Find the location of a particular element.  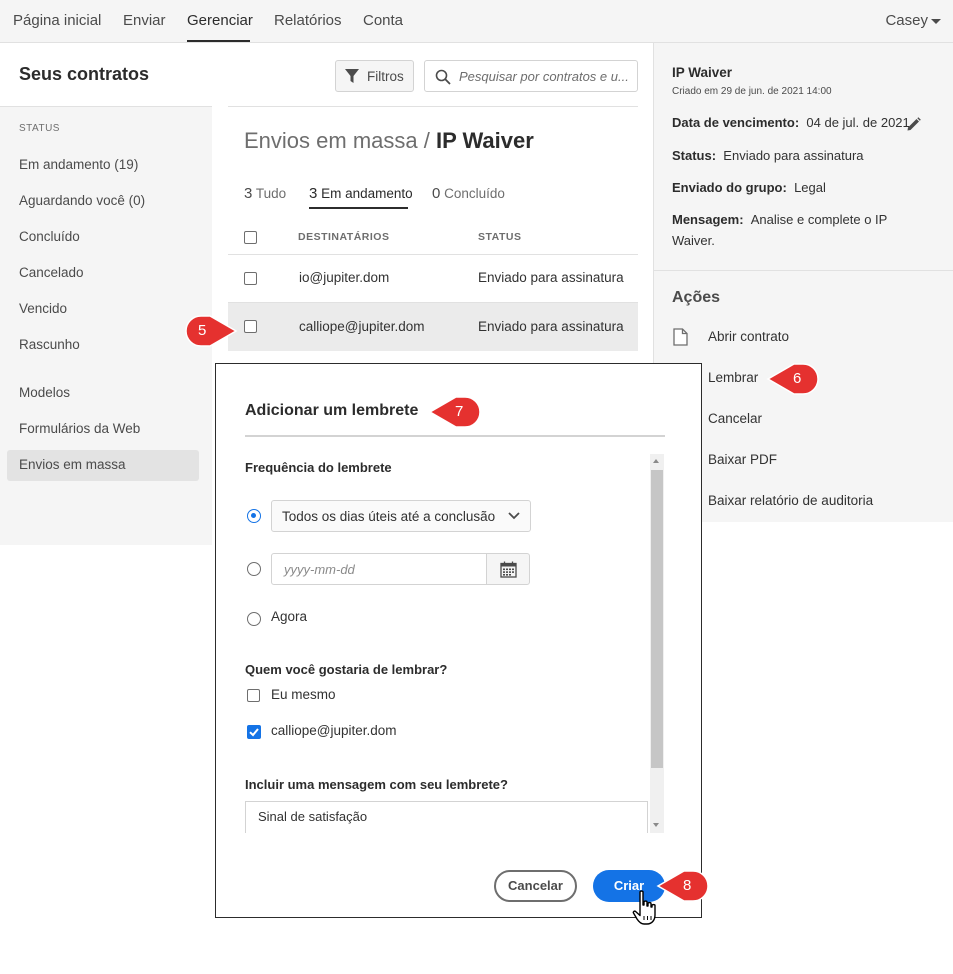

sidebar-item-expired: Vencido is located at coordinates (43, 308).